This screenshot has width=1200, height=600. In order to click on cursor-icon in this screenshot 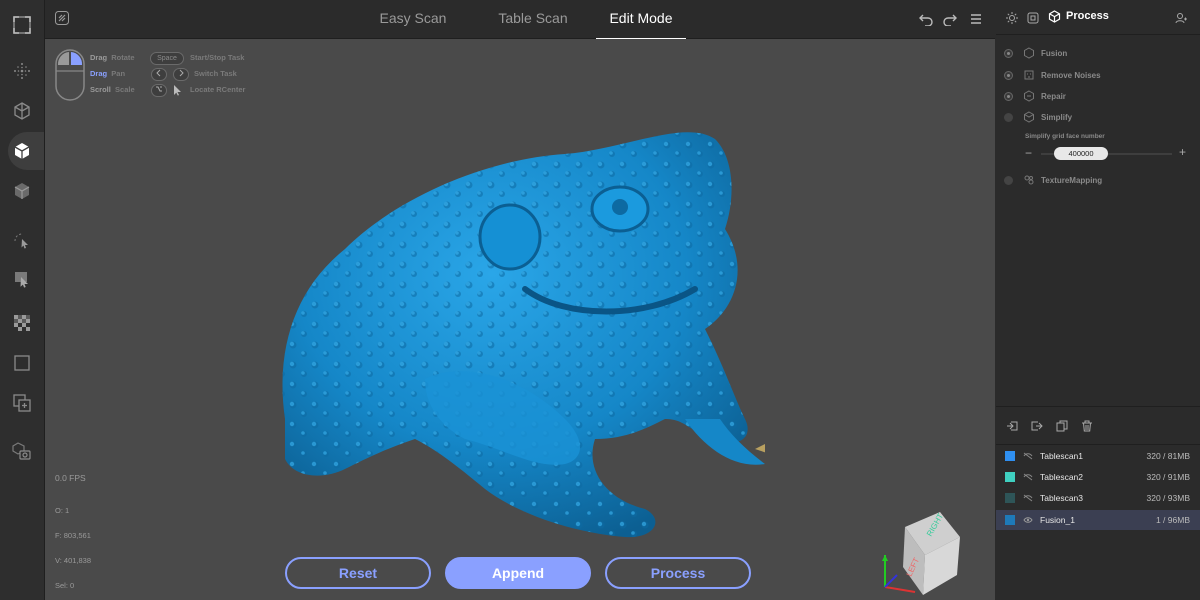, I will do `click(178, 92)`.